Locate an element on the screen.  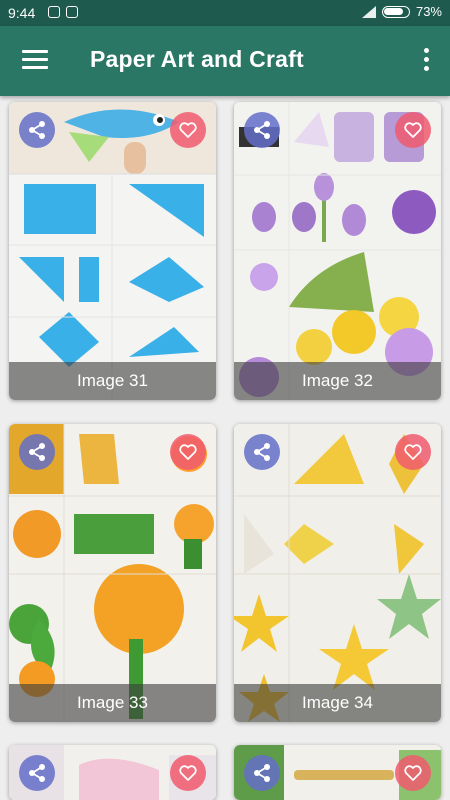
battery-icon is located at coordinates (395, 11).